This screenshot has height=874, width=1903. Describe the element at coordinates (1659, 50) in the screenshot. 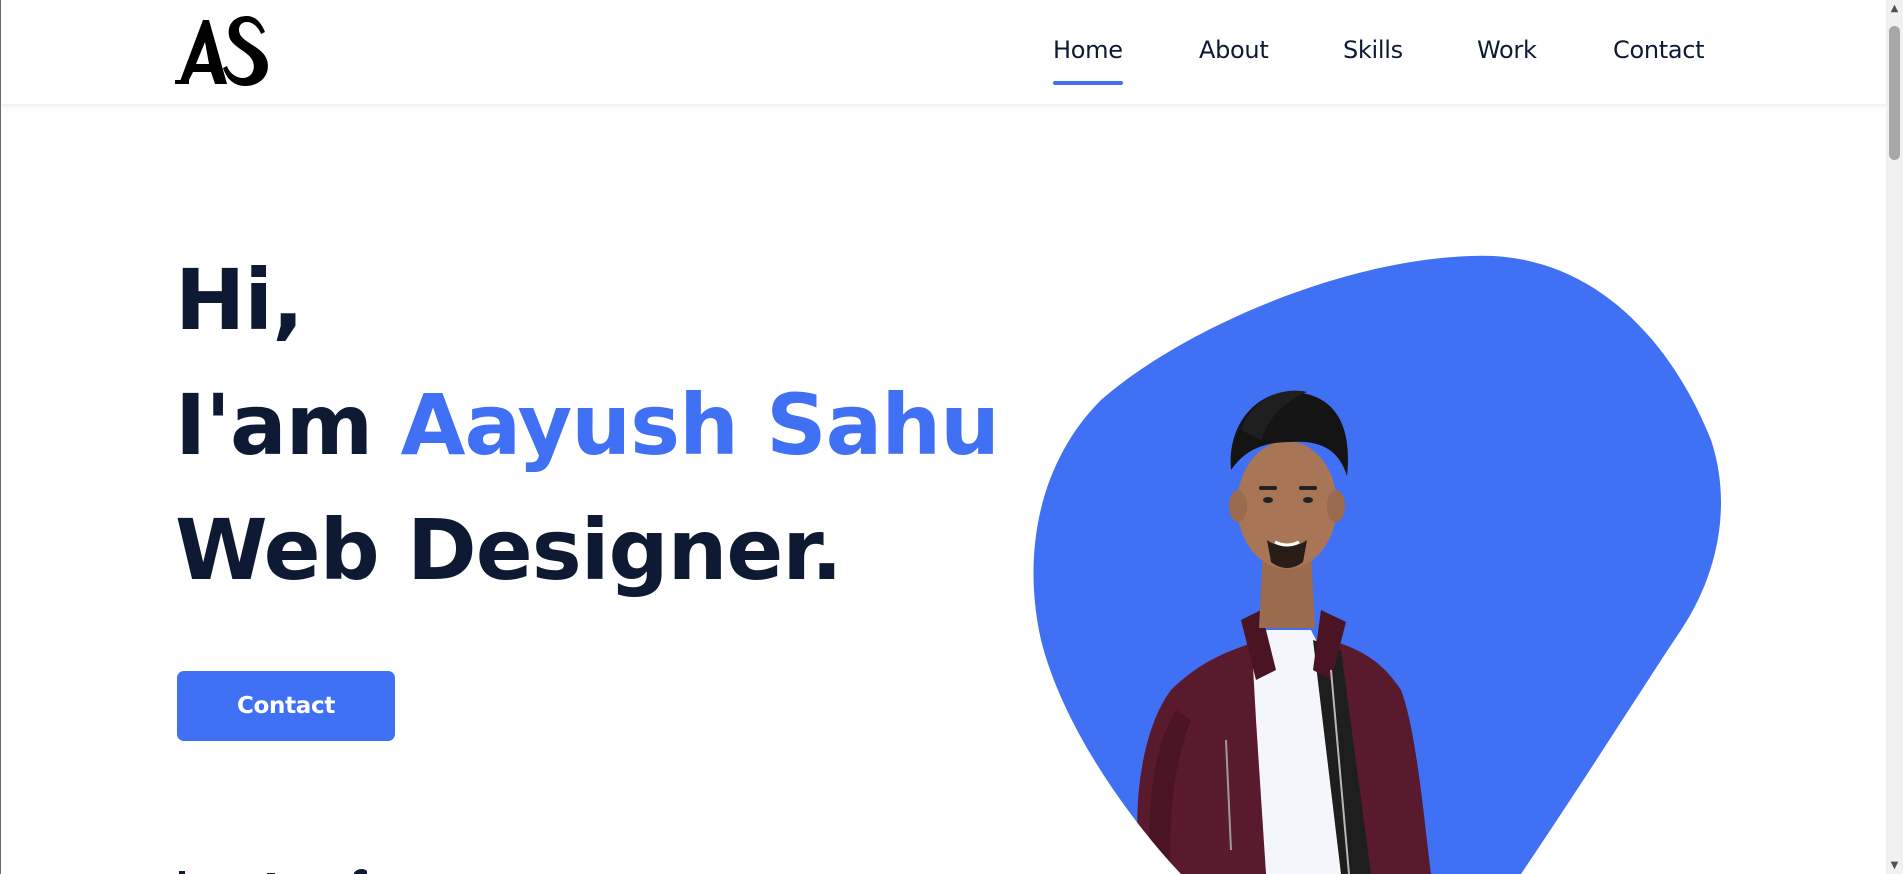

I see `nav-contact: Contact` at that location.